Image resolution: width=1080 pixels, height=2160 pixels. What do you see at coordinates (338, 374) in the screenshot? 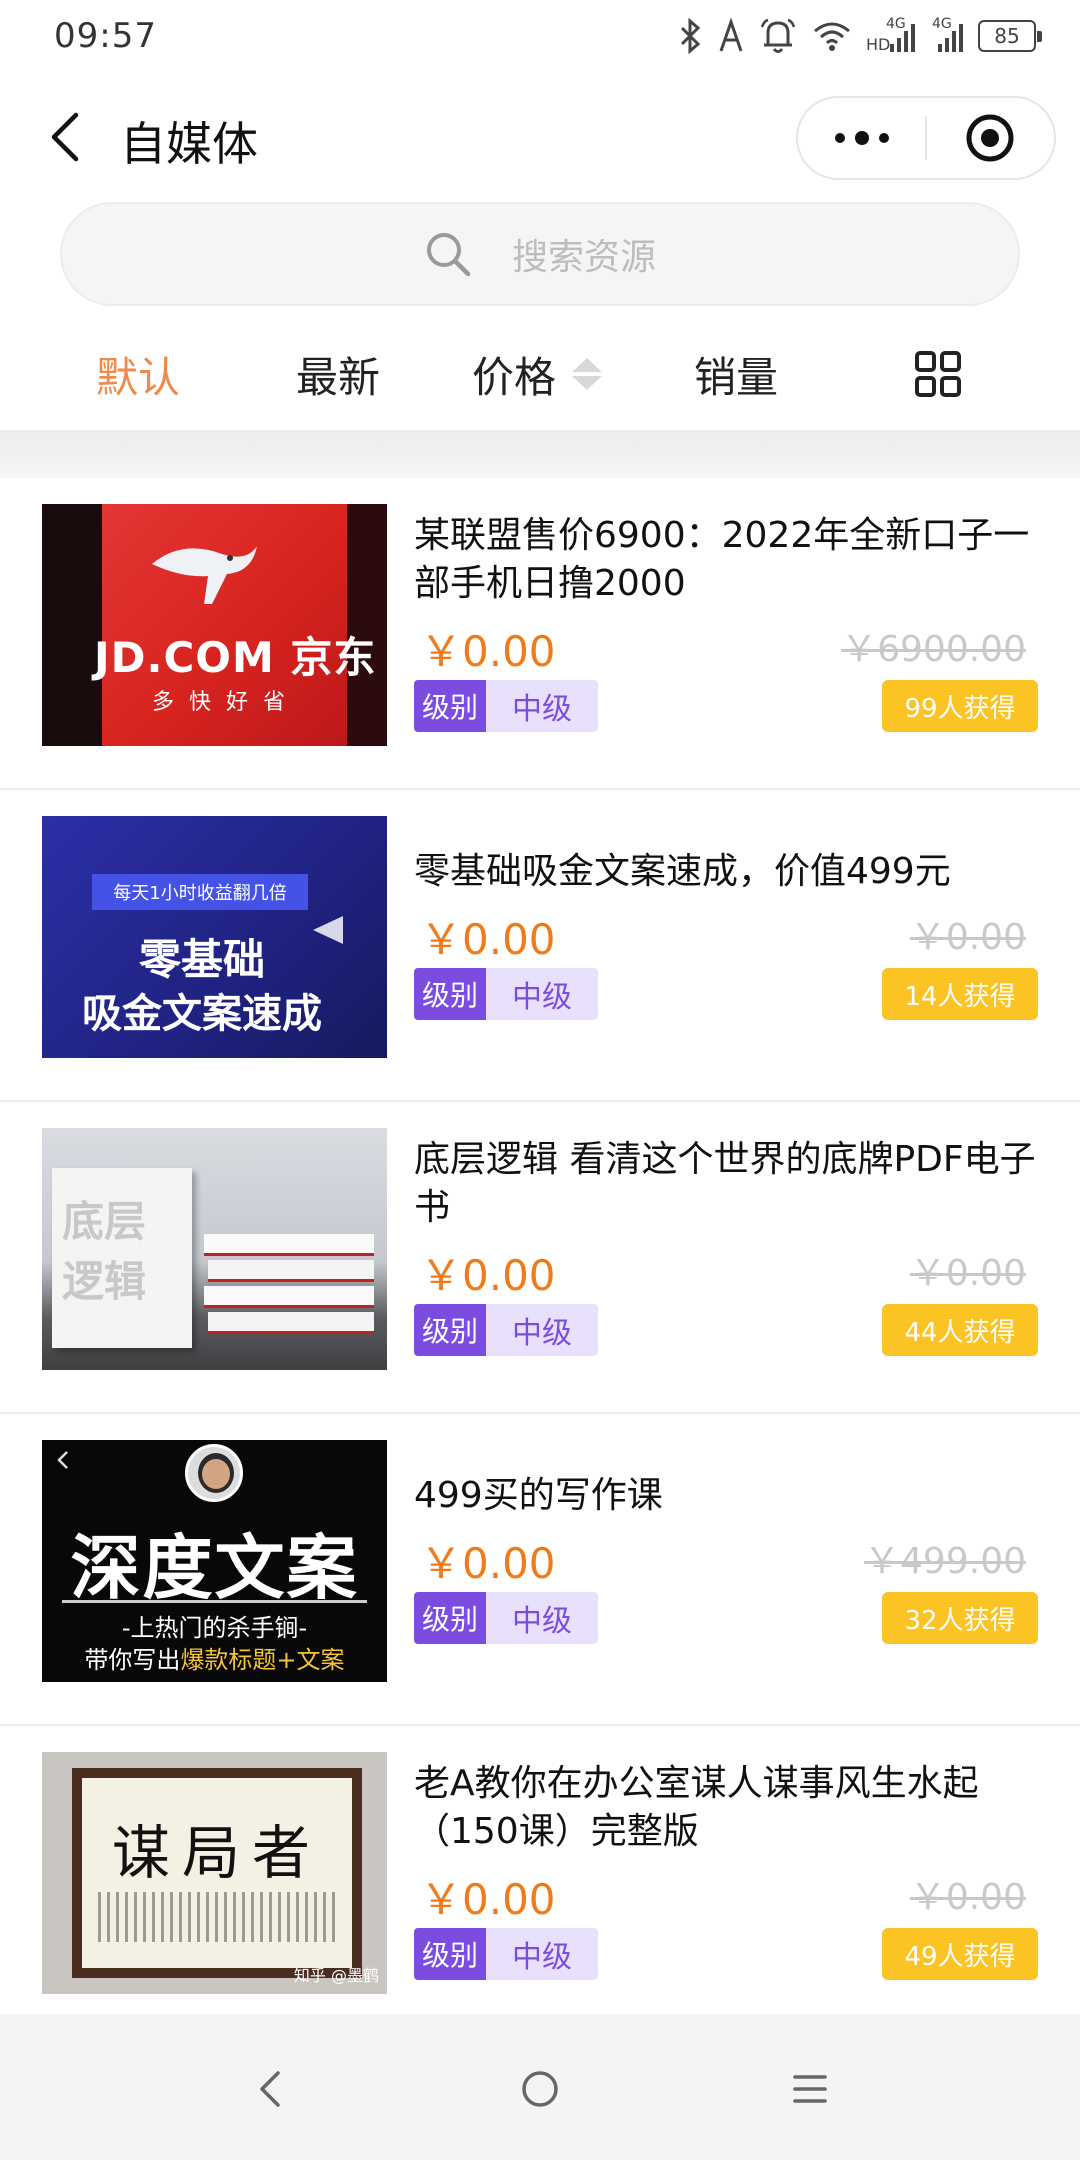
I see `tab-newest: 最新` at bounding box center [338, 374].